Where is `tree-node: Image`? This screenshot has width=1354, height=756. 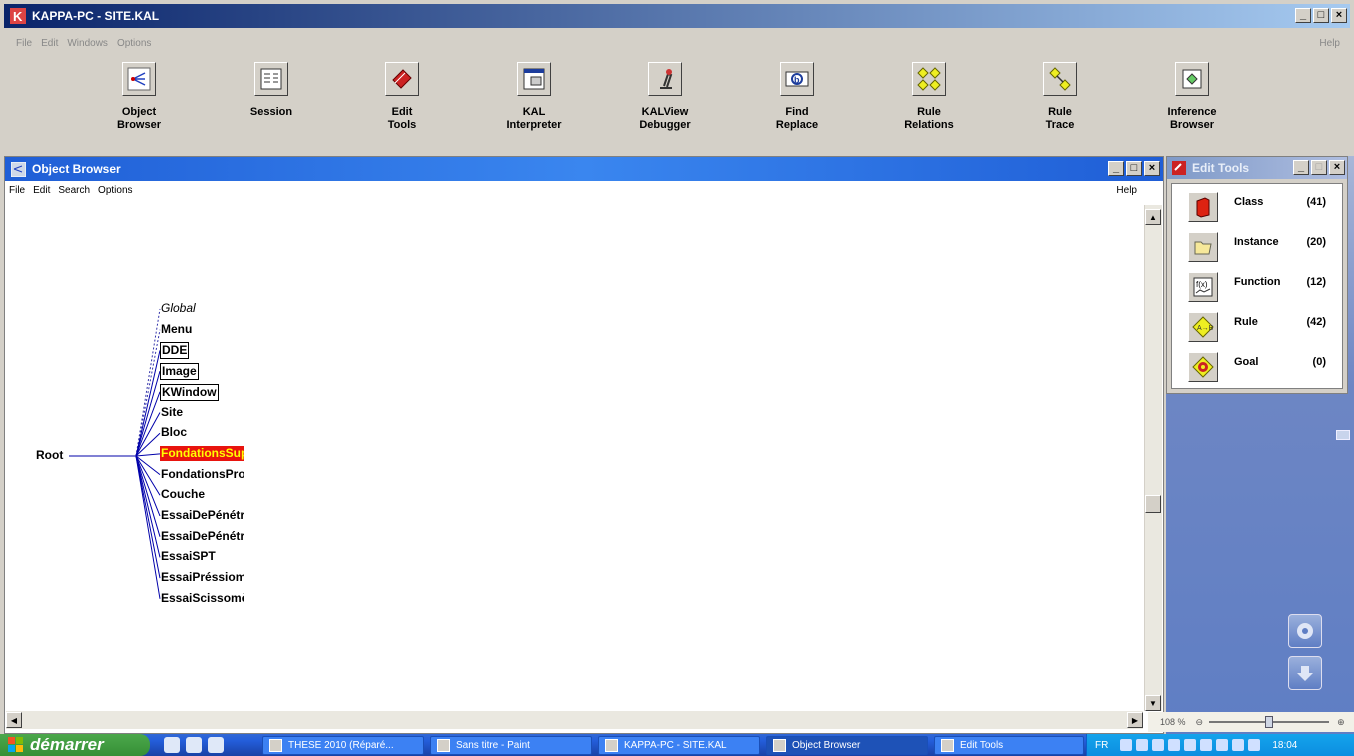 tree-node: Image is located at coordinates (179, 372).